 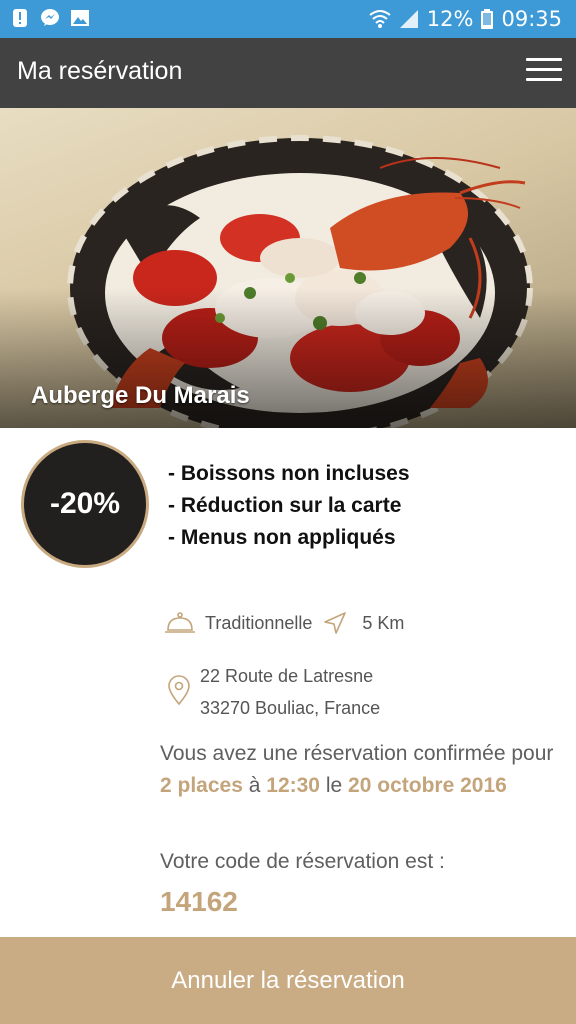 I want to click on code-label: Votre code de réservation est :, so click(x=302, y=861).